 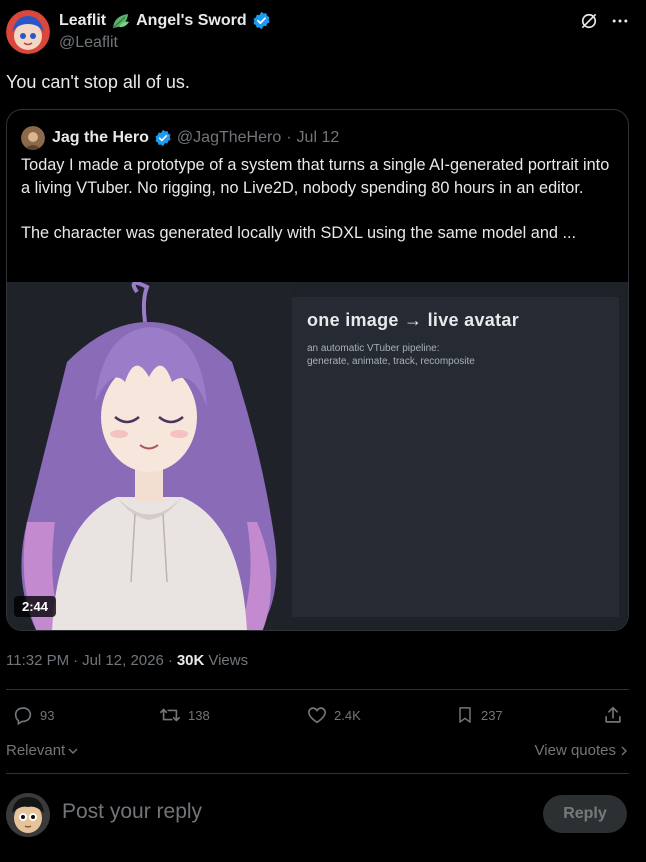 What do you see at coordinates (132, 812) in the screenshot?
I see `reply-input: Post your reply` at bounding box center [132, 812].